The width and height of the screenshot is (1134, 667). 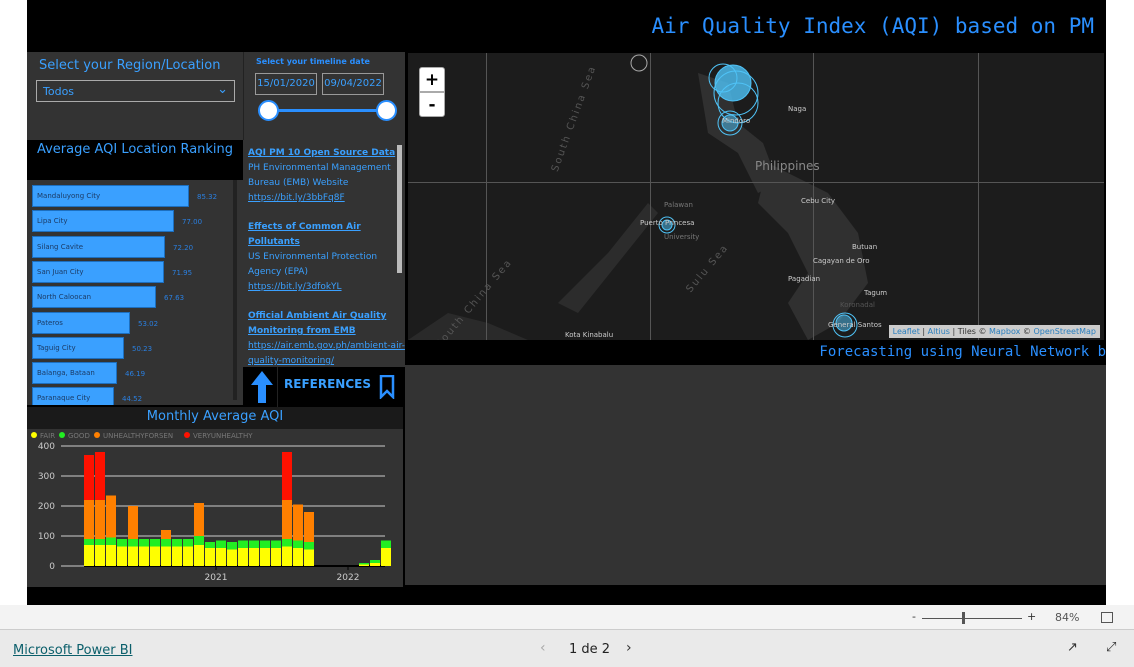 I want to click on legend-label: FAIR, so click(x=47, y=436).